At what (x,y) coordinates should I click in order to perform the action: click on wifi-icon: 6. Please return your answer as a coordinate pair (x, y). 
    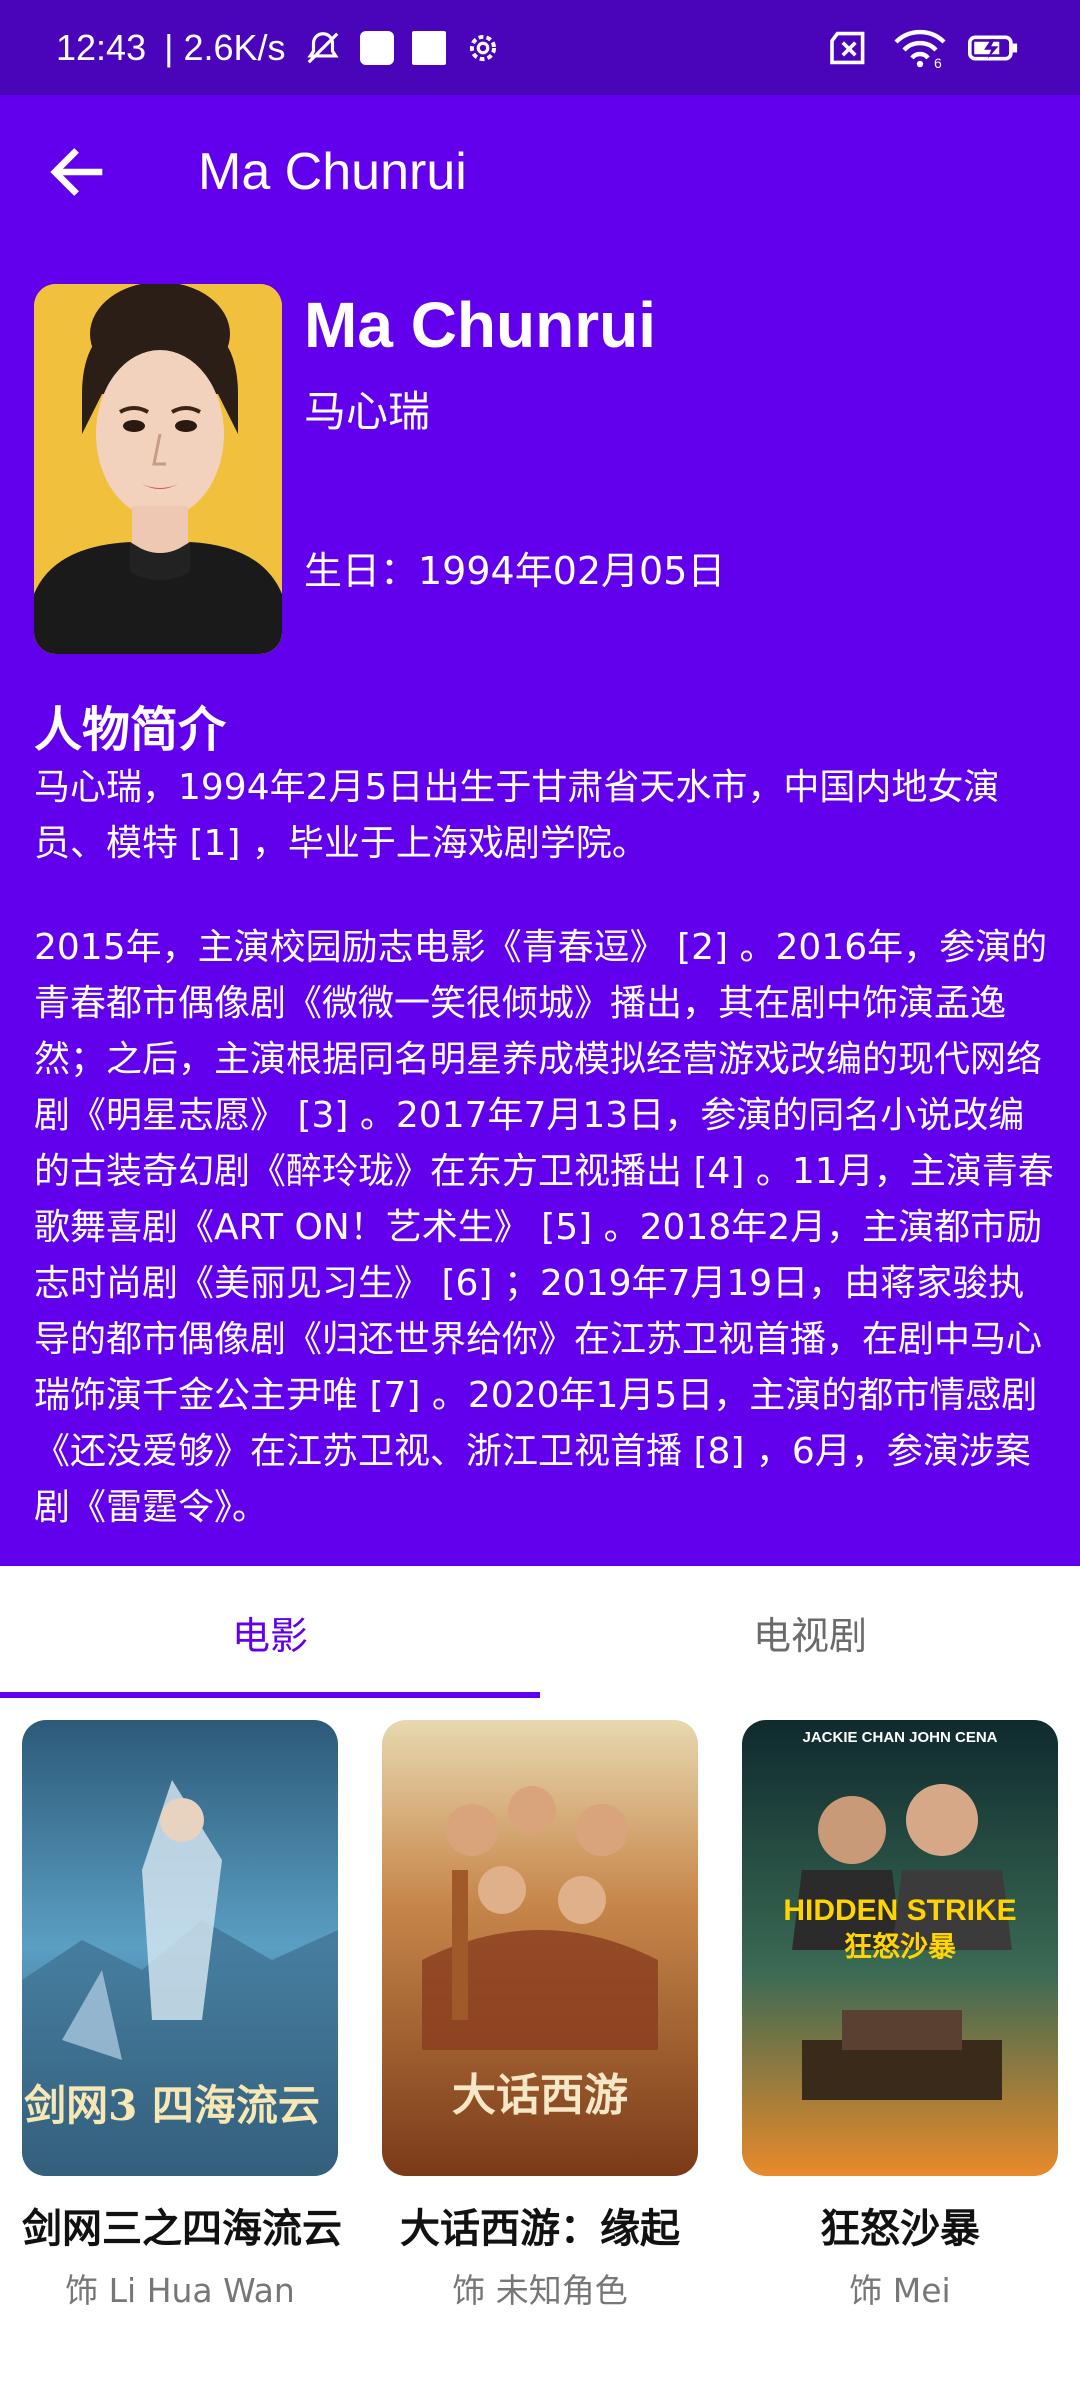
    Looking at the image, I should click on (920, 48).